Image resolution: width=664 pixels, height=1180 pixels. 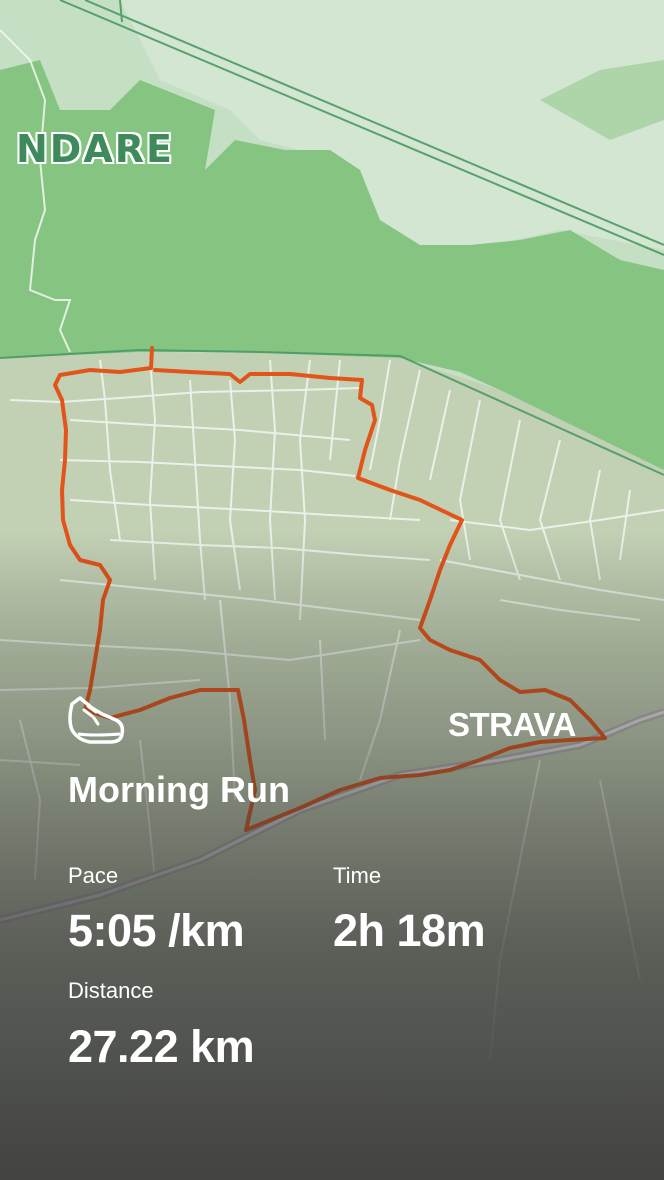 What do you see at coordinates (111, 990) in the screenshot?
I see `distance-label: Distance` at bounding box center [111, 990].